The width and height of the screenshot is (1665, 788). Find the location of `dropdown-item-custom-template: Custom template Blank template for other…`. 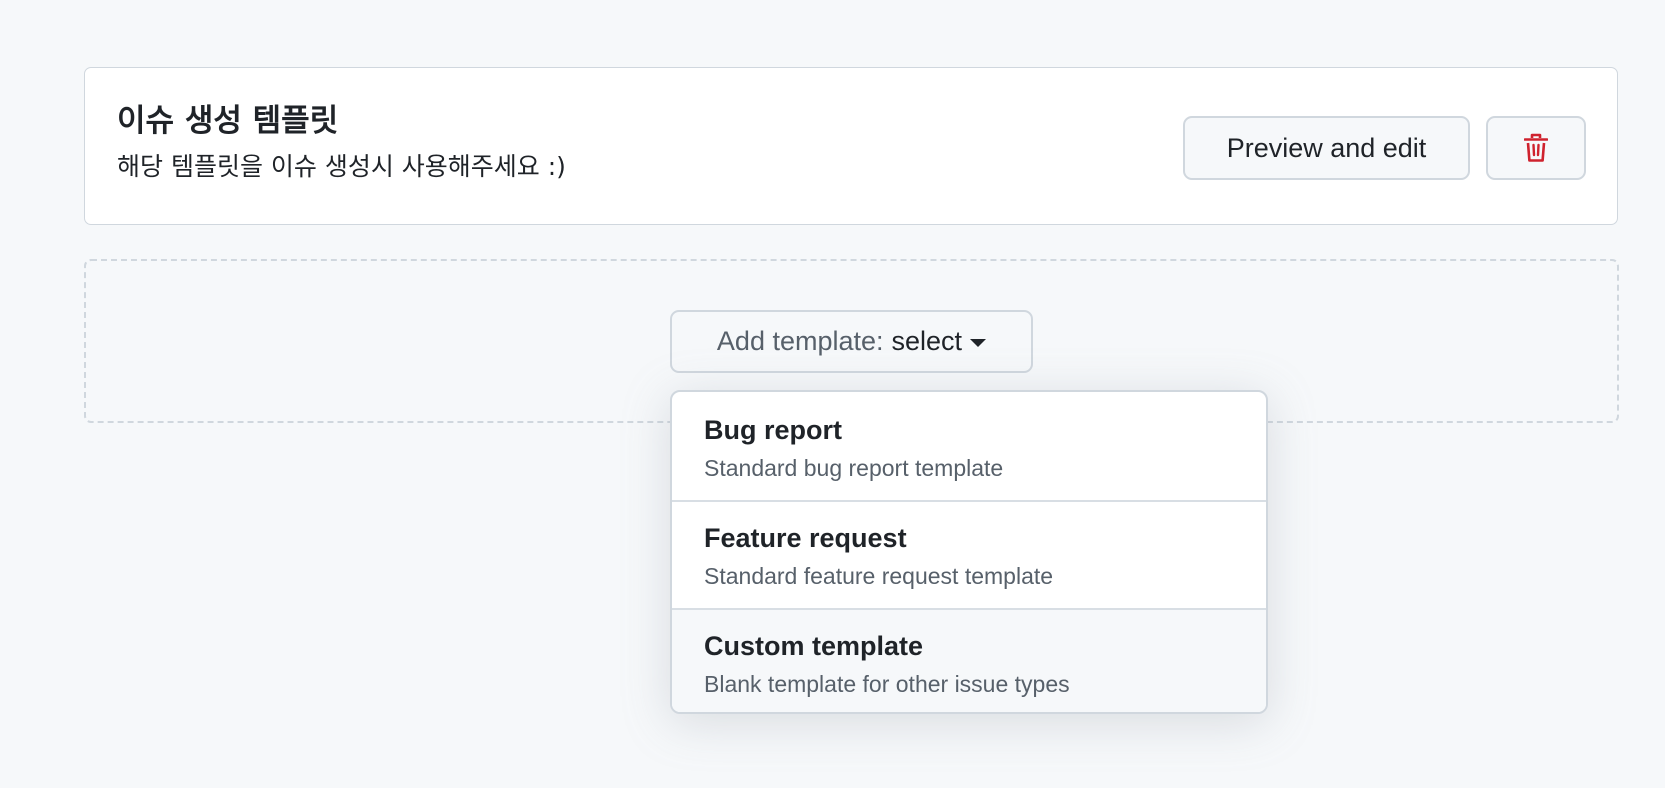

dropdown-item-custom-template: Custom template Blank template for other… is located at coordinates (969, 660).